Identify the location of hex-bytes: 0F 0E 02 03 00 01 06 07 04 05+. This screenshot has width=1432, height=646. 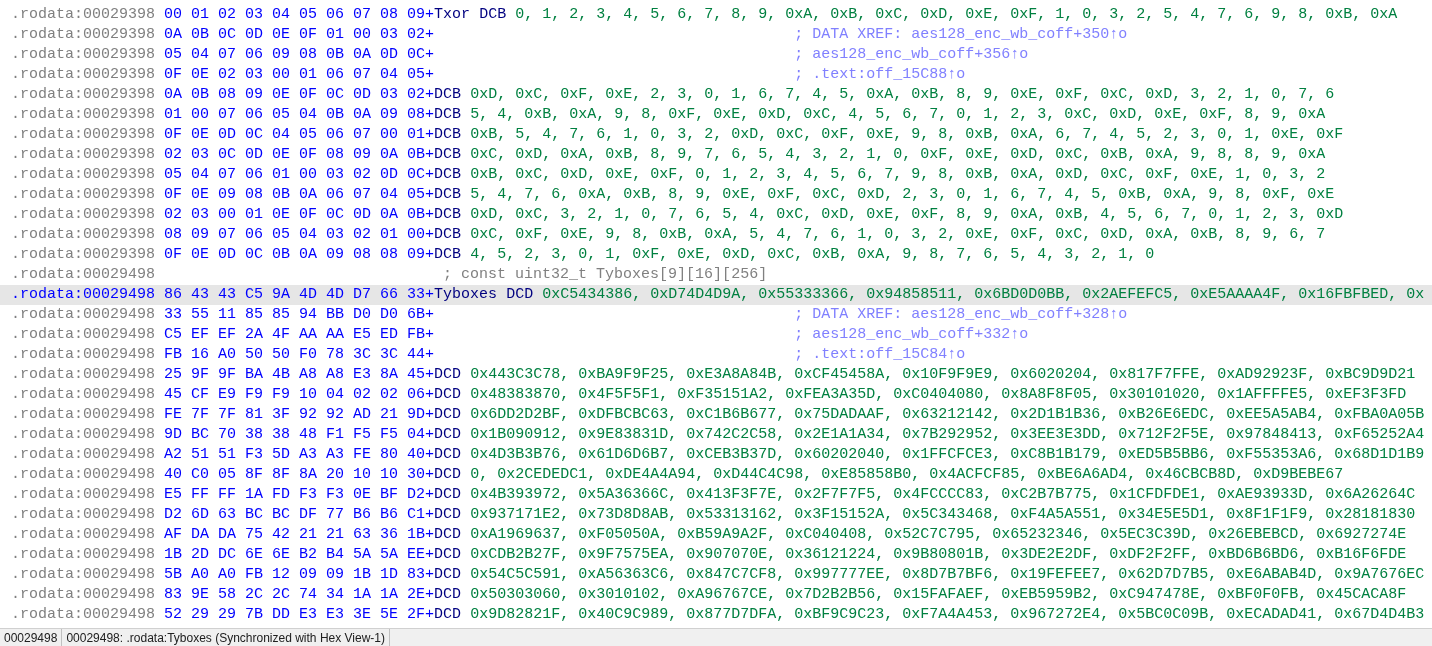
(299, 74).